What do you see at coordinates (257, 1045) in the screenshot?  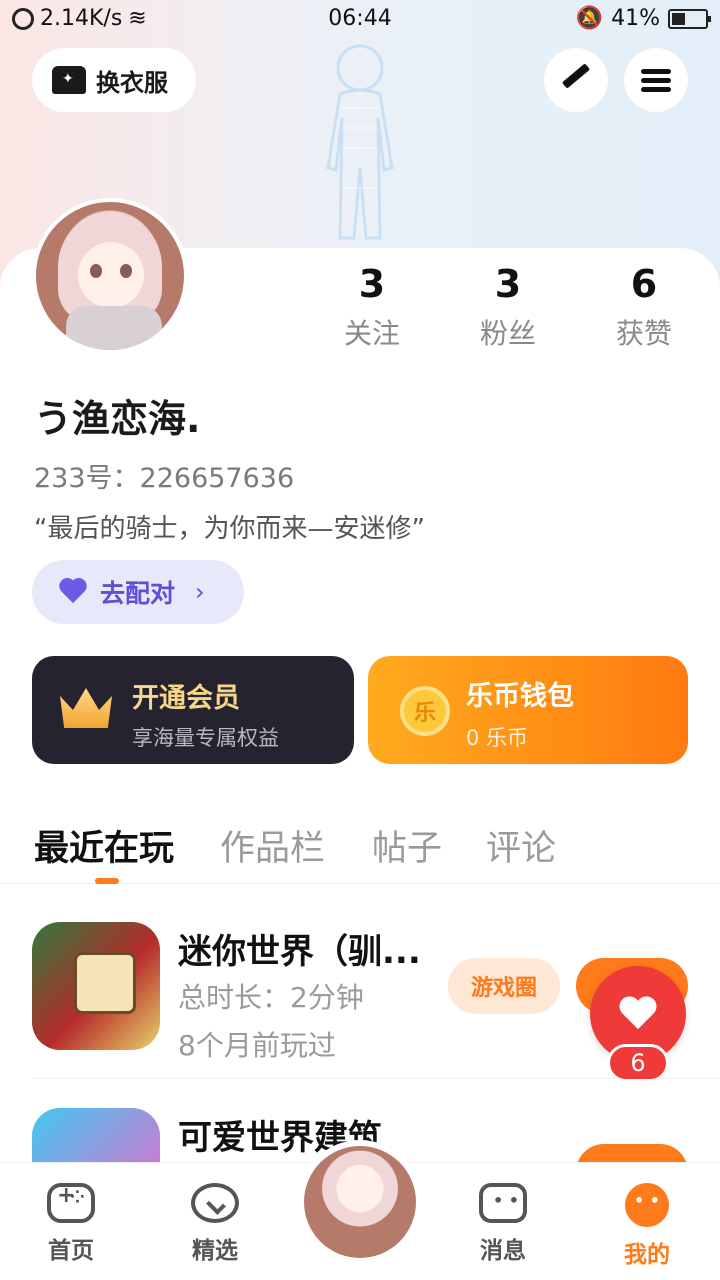 I see `game-last-played: 8个月前玩过` at bounding box center [257, 1045].